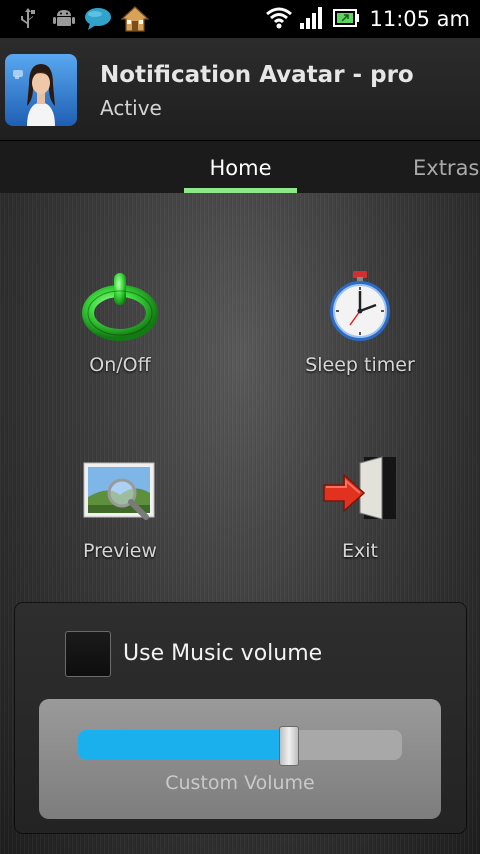 The width and height of the screenshot is (480, 854). I want to click on sleep-timer-label: Sleep timer, so click(360, 365).